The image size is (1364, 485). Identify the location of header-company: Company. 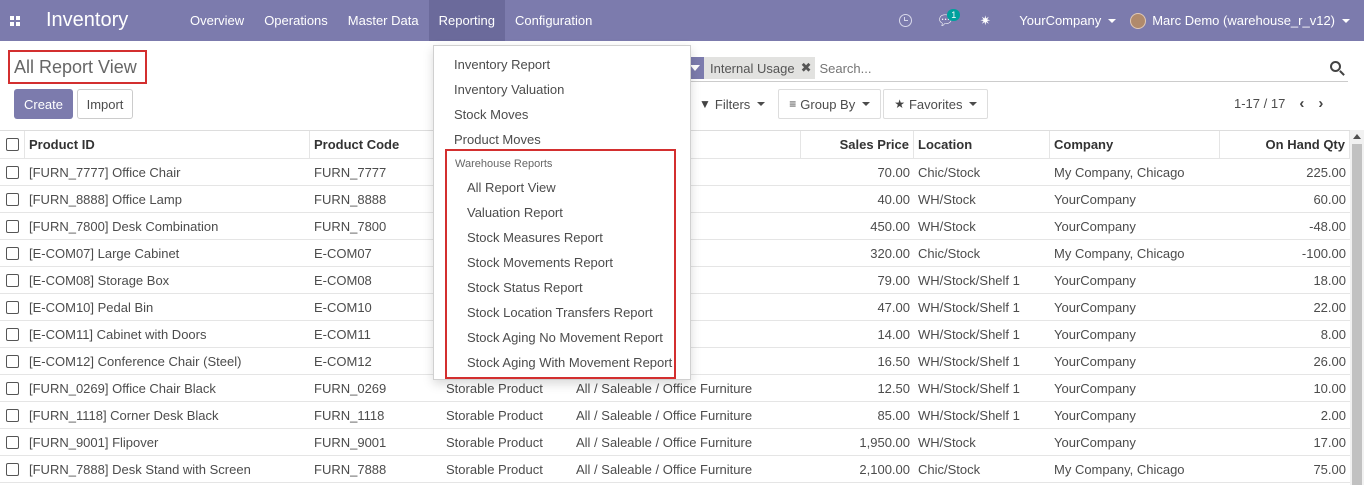
(1135, 144).